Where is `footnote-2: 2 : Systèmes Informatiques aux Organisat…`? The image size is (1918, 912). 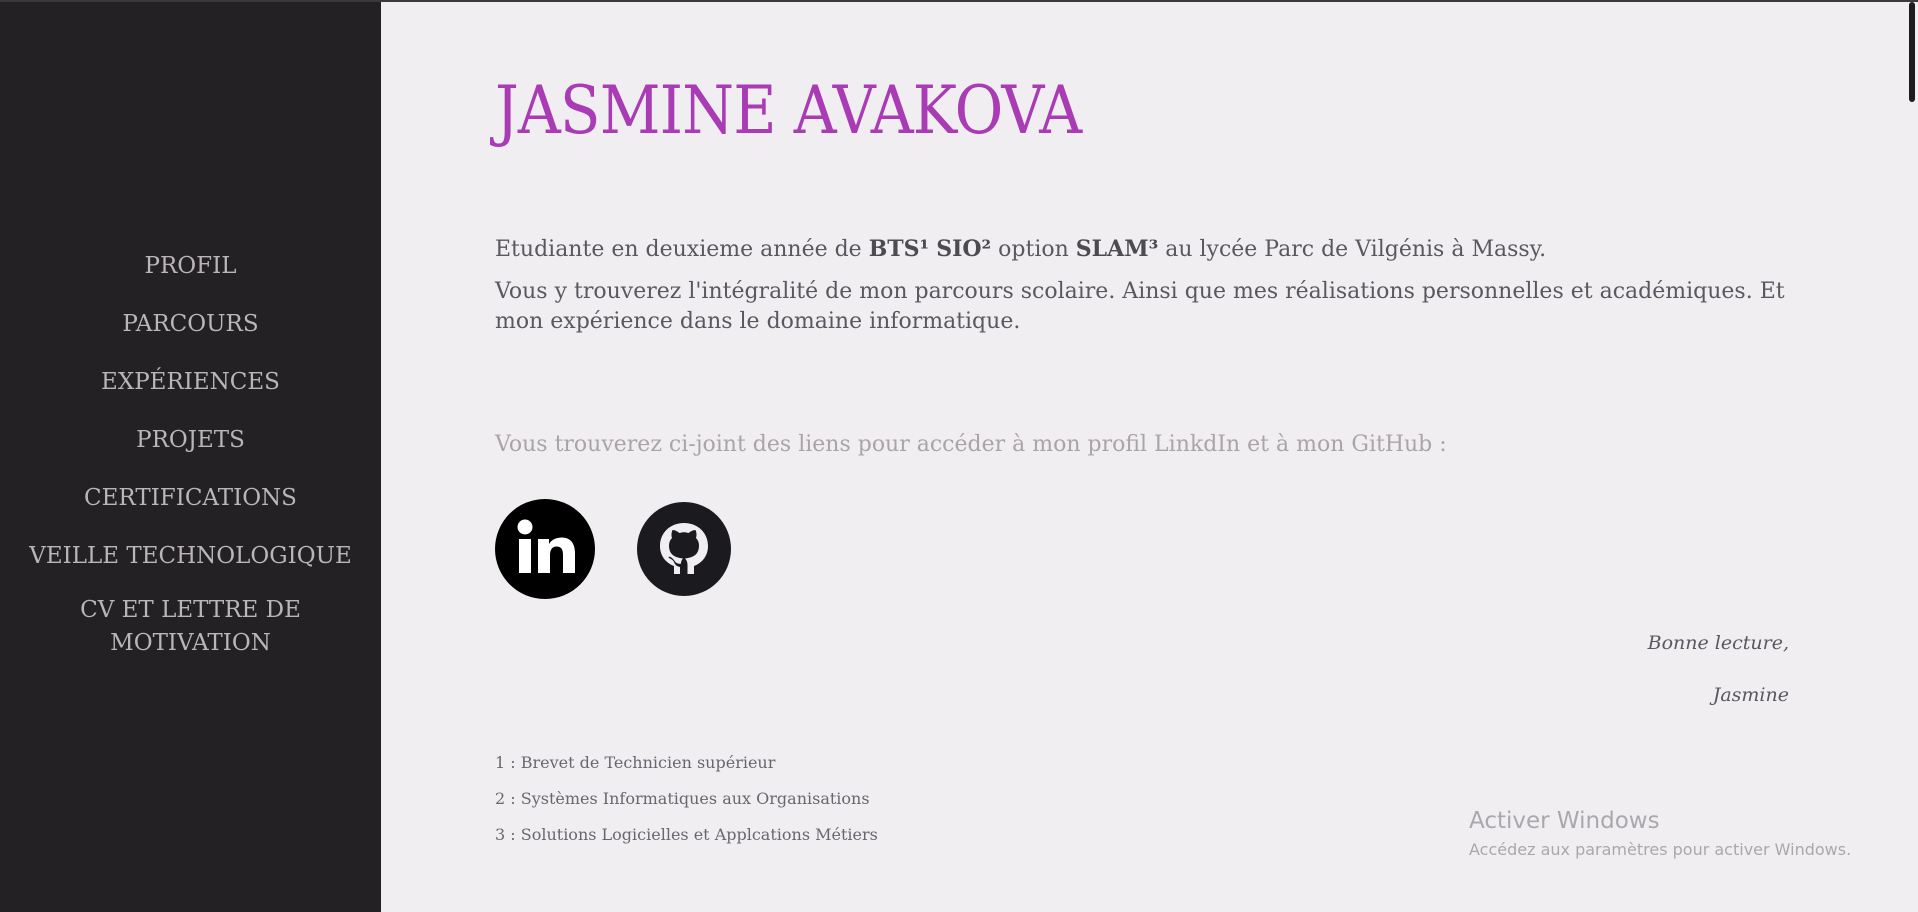
footnote-2: 2 : Systèmes Informatiques aux Organisat… is located at coordinates (682, 798).